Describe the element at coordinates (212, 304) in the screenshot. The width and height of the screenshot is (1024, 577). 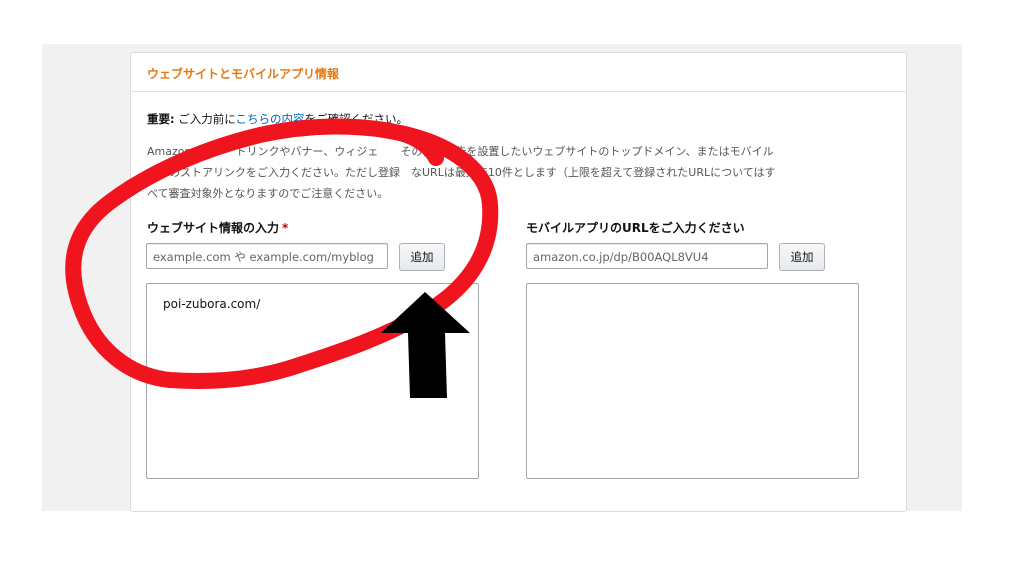
I see `website-entry: poi-zubora.com/` at that location.